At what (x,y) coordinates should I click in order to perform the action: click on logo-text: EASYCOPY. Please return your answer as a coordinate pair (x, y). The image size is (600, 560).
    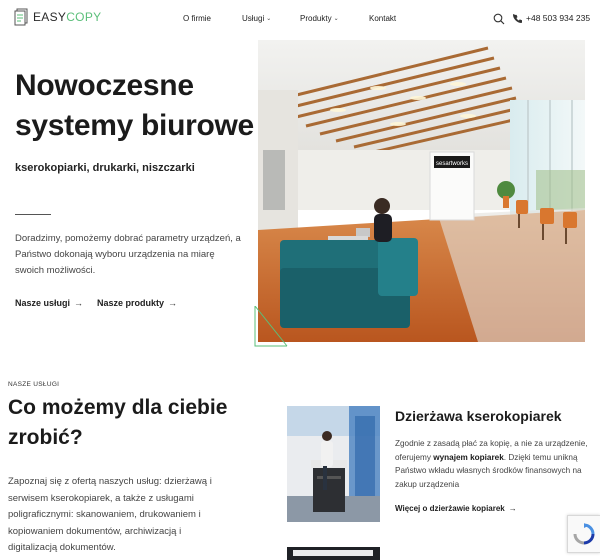
    Looking at the image, I should click on (67, 17).